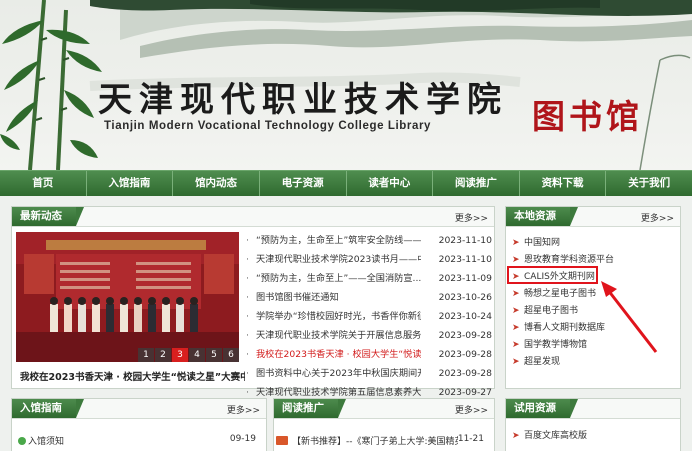  Describe the element at coordinates (593, 409) in the screenshot. I see `panel-header: 试用资源` at that location.